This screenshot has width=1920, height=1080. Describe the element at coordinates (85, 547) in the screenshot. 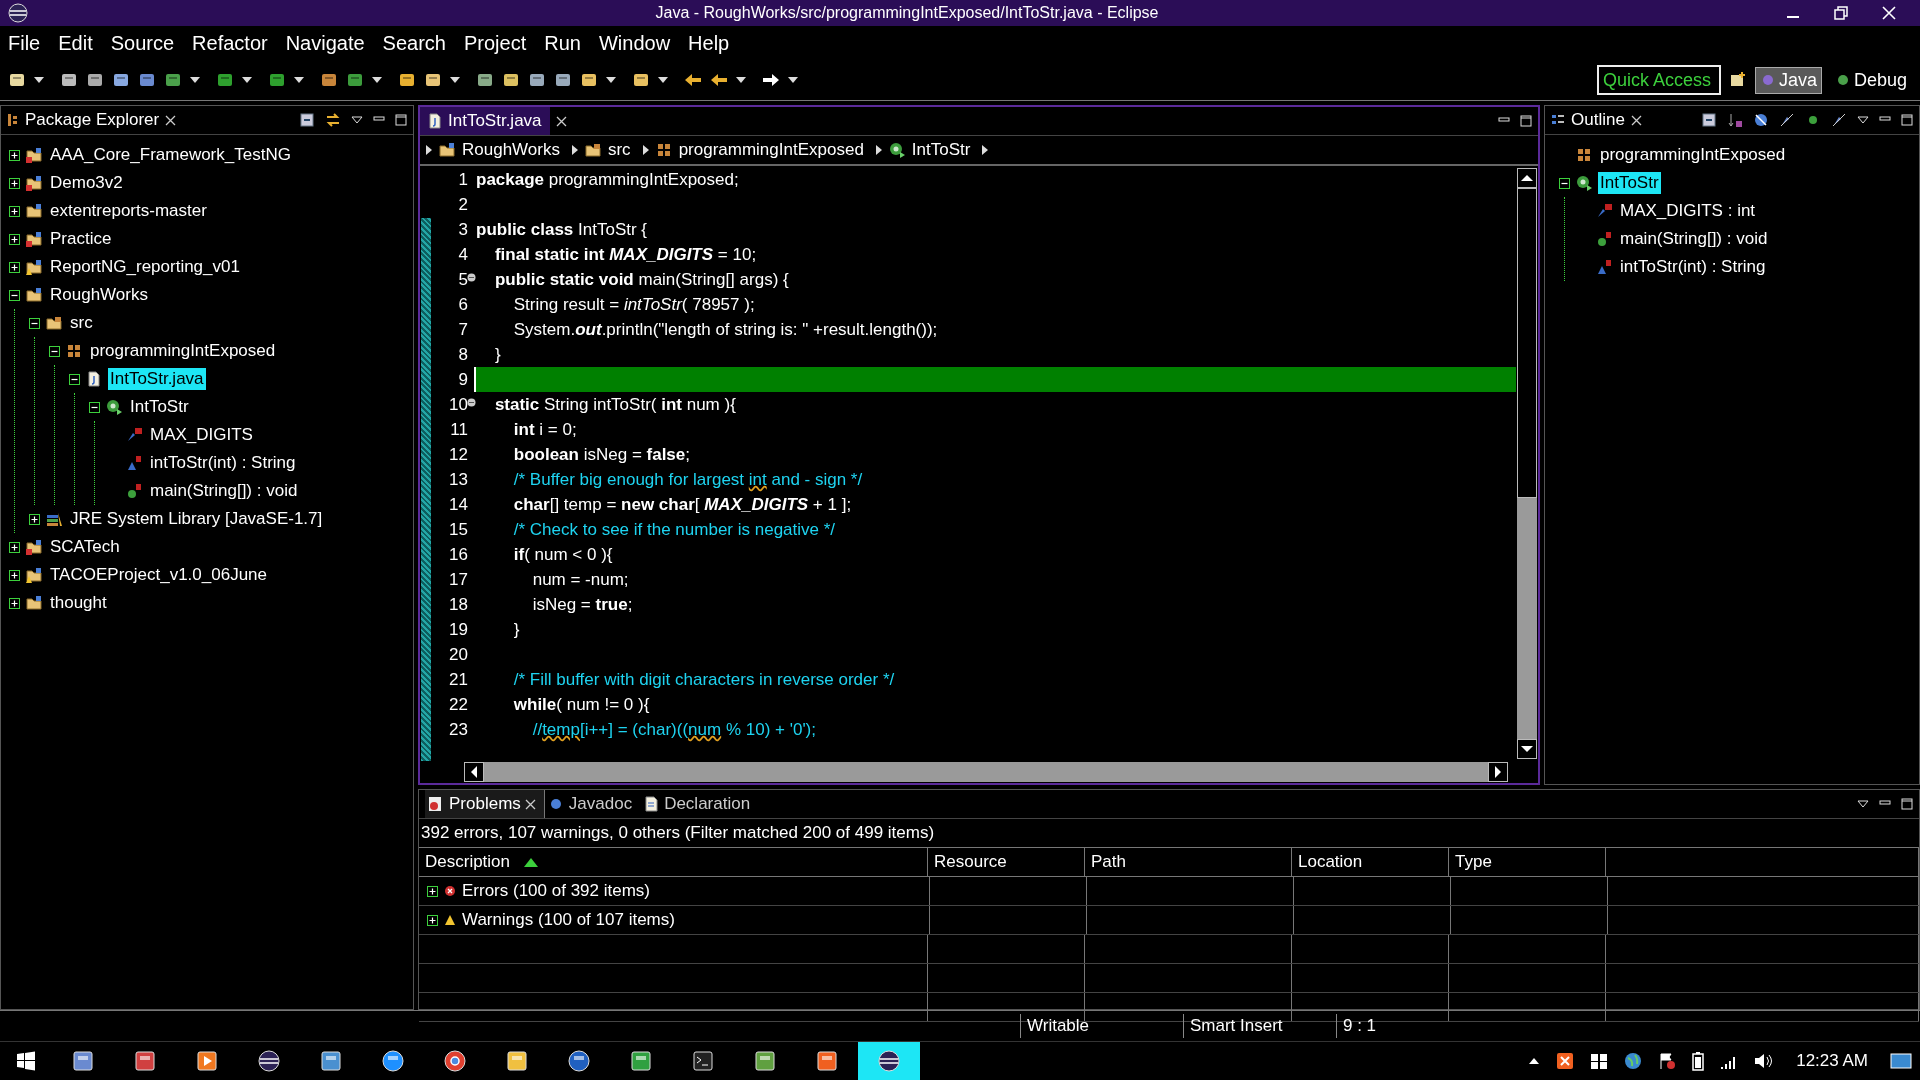

I see `tree-item: SCATech` at that location.